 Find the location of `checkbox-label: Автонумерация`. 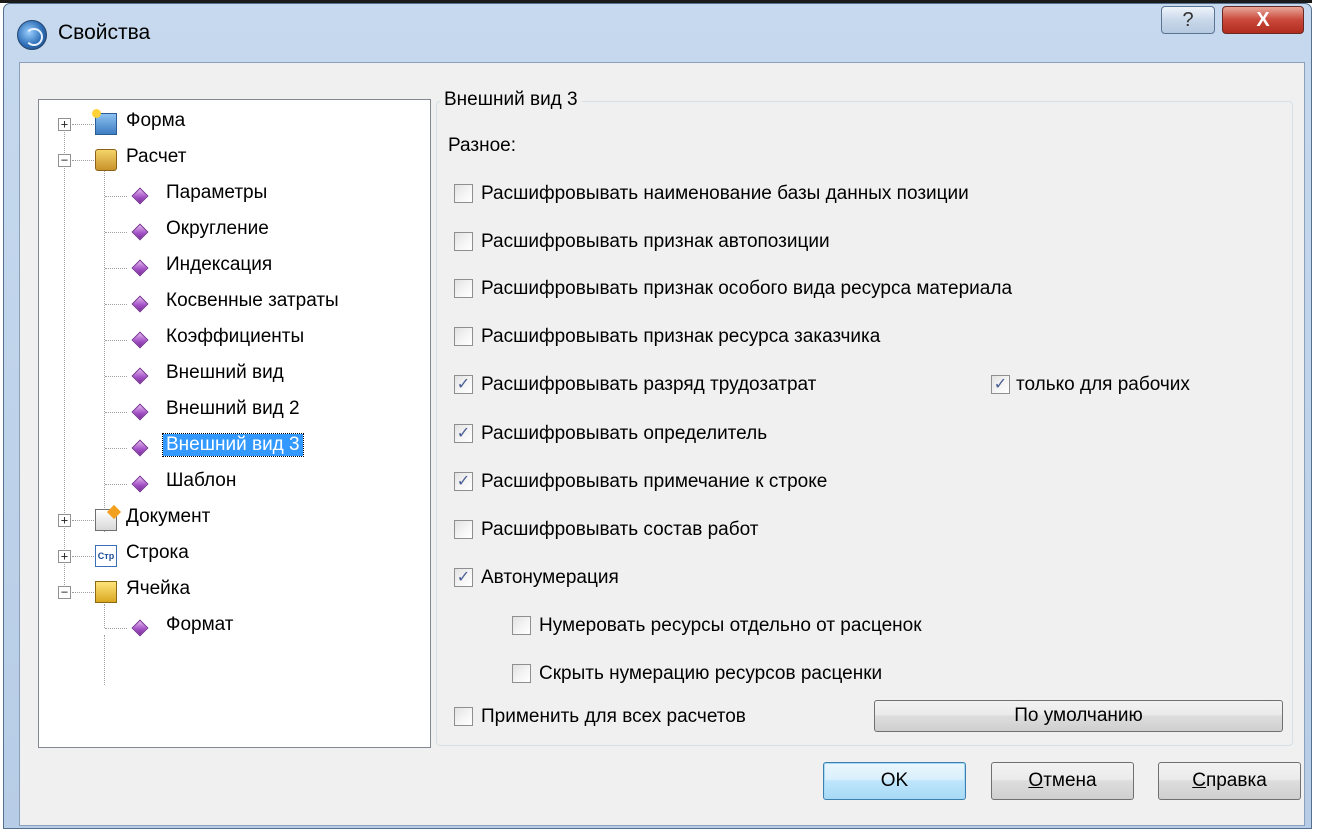

checkbox-label: Автонумерация is located at coordinates (550, 577).